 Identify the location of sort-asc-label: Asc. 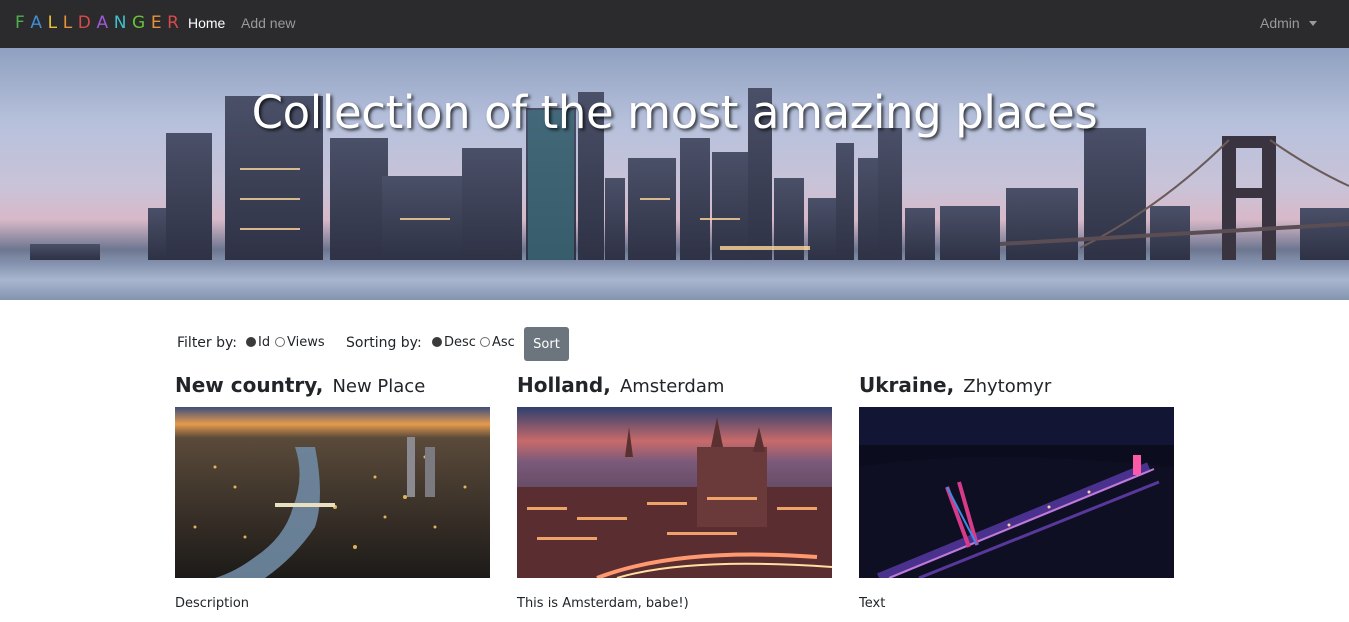
(503, 342).